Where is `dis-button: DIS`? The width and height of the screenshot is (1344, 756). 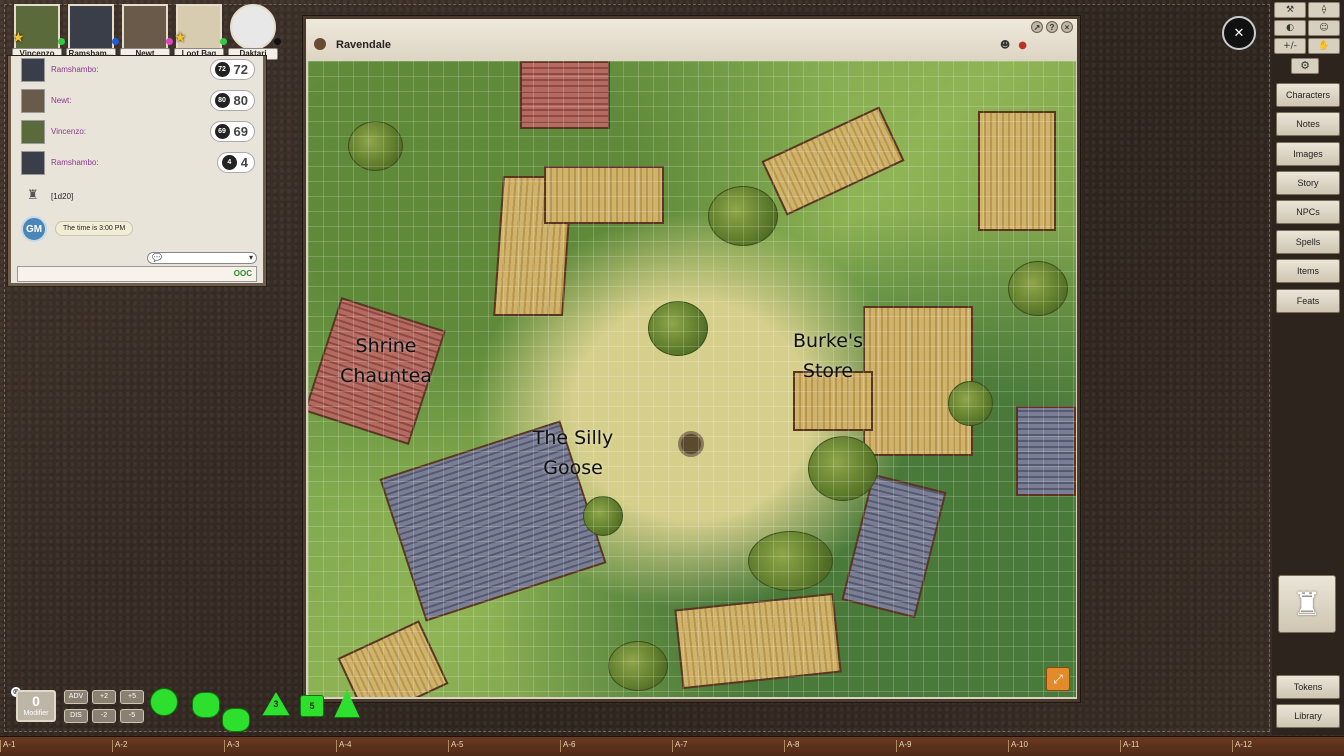 dis-button: DIS is located at coordinates (76, 716).